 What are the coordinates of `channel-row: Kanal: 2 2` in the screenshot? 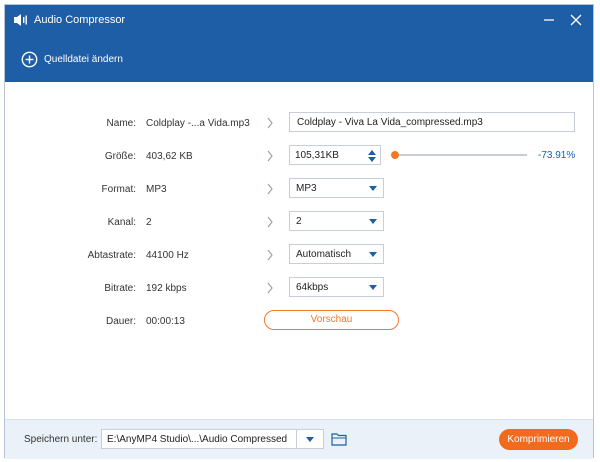 It's located at (299, 223).